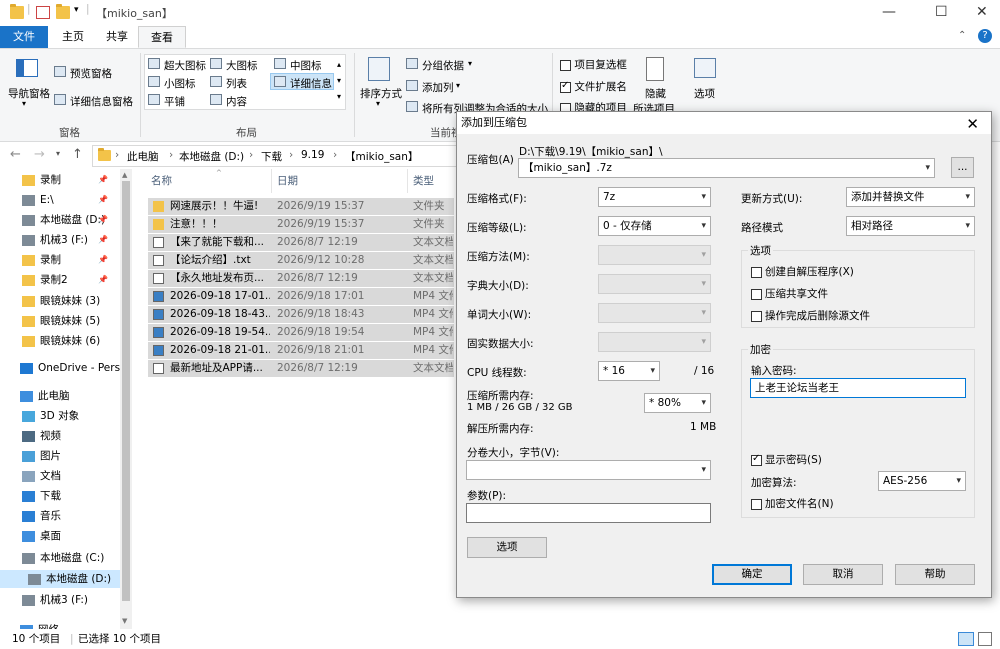 This screenshot has height=649, width=1000. I want to click on new-folder-icon, so click(63, 11).